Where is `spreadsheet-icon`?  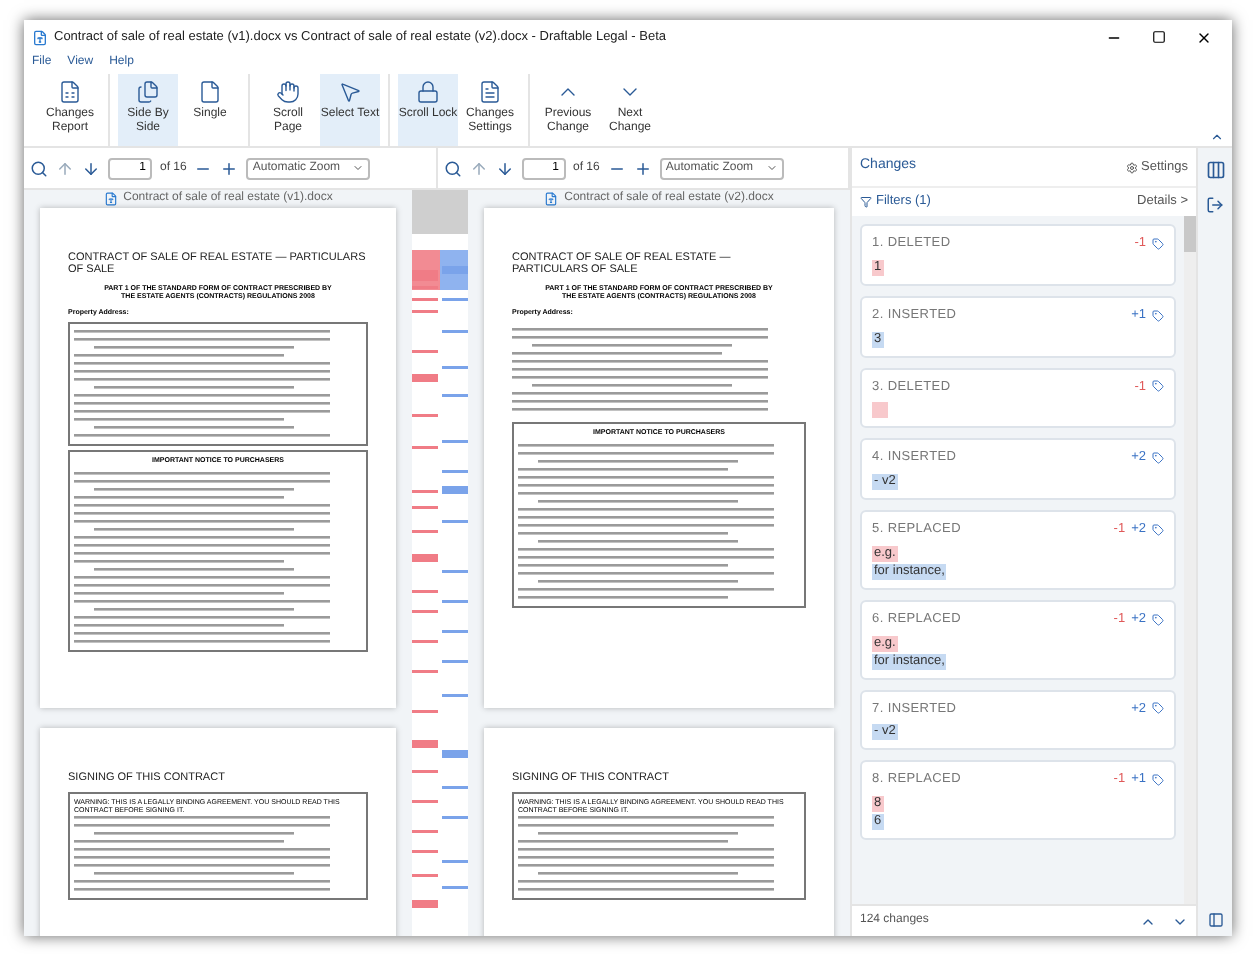
spreadsheet-icon is located at coordinates (70, 92).